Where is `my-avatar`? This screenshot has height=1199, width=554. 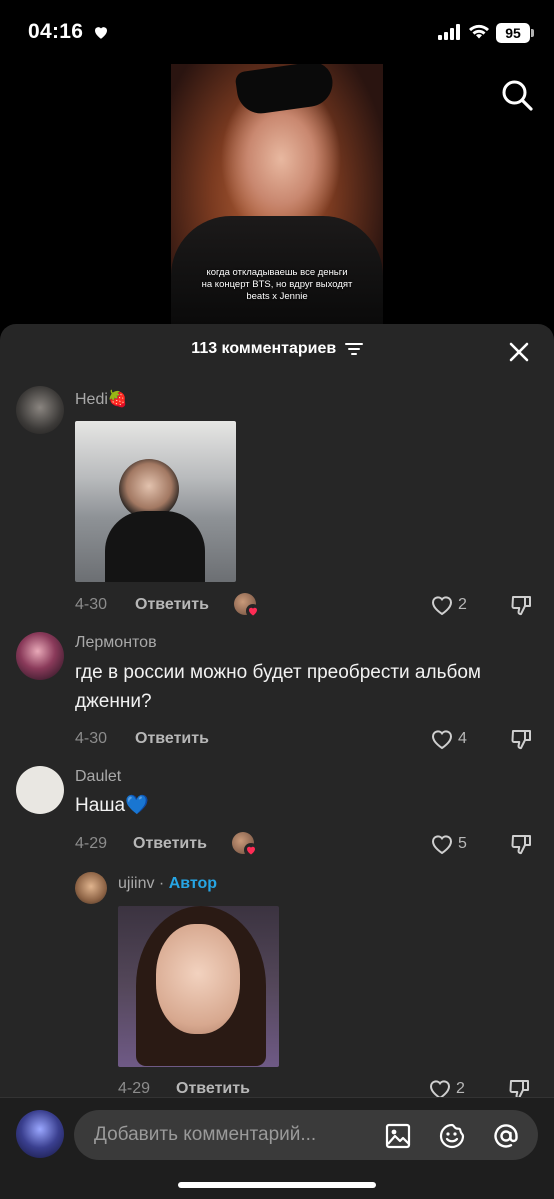 my-avatar is located at coordinates (40, 1134).